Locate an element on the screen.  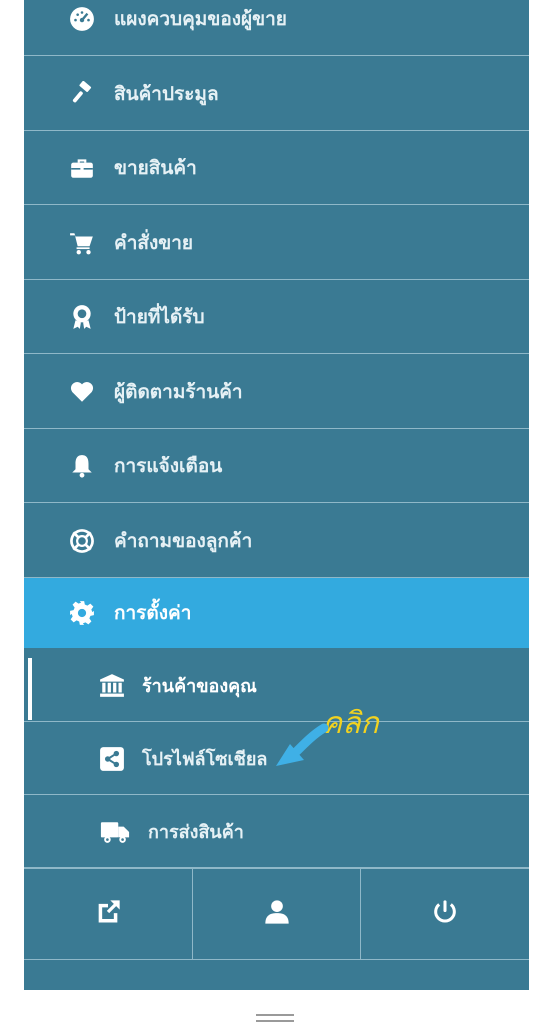
bank-icon is located at coordinates (112, 686).